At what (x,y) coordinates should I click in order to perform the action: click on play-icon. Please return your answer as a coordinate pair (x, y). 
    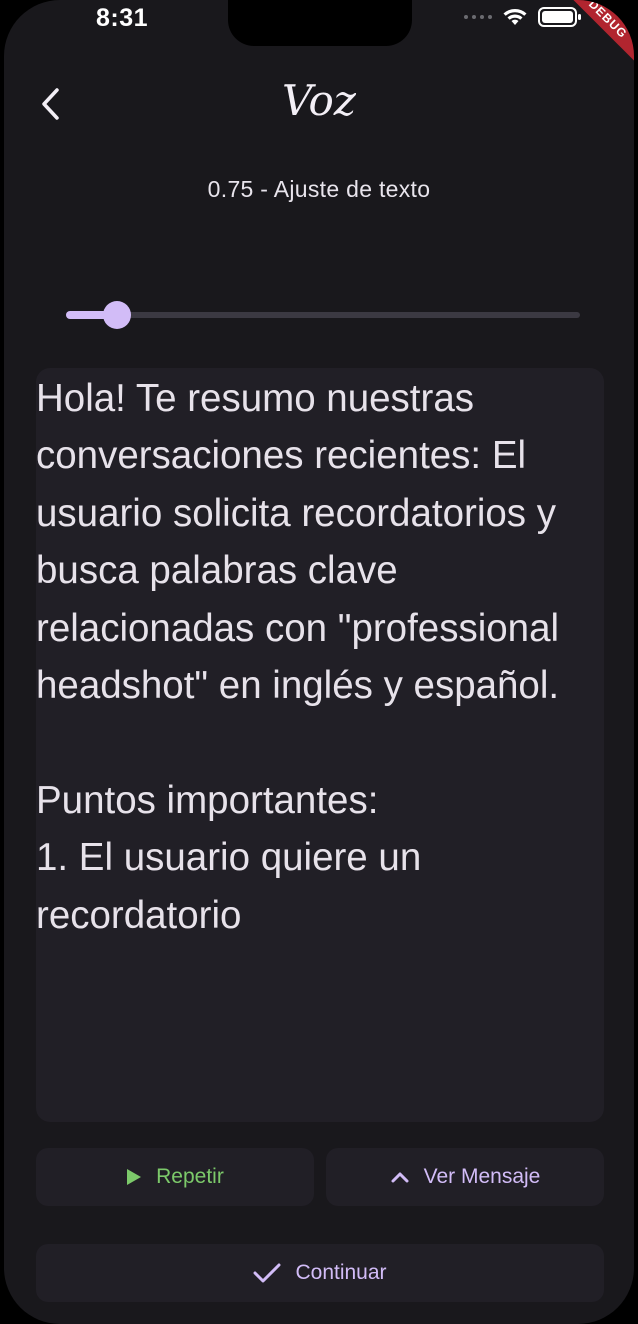
    Looking at the image, I should click on (134, 1177).